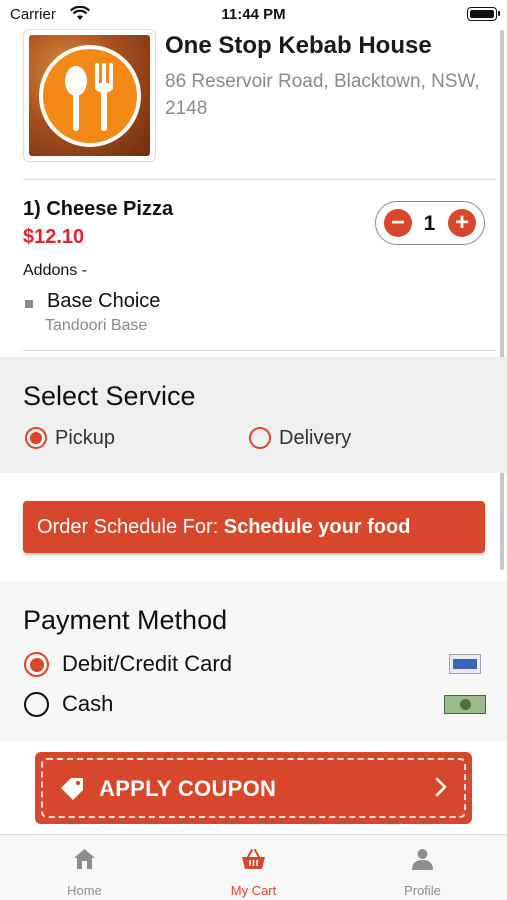 Image resolution: width=507 pixels, height=900 pixels. Describe the element at coordinates (36, 704) in the screenshot. I see `cash-radio` at that location.